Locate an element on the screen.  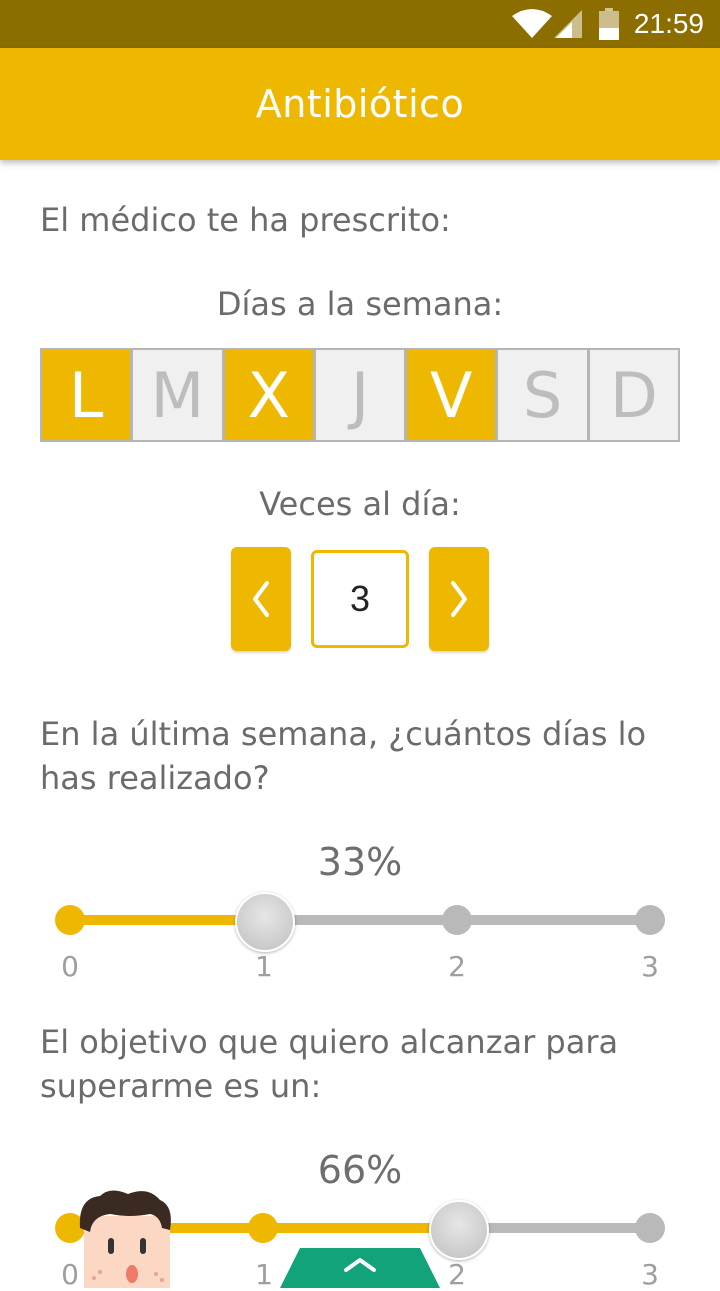
day-letter: V is located at coordinates (451, 395).